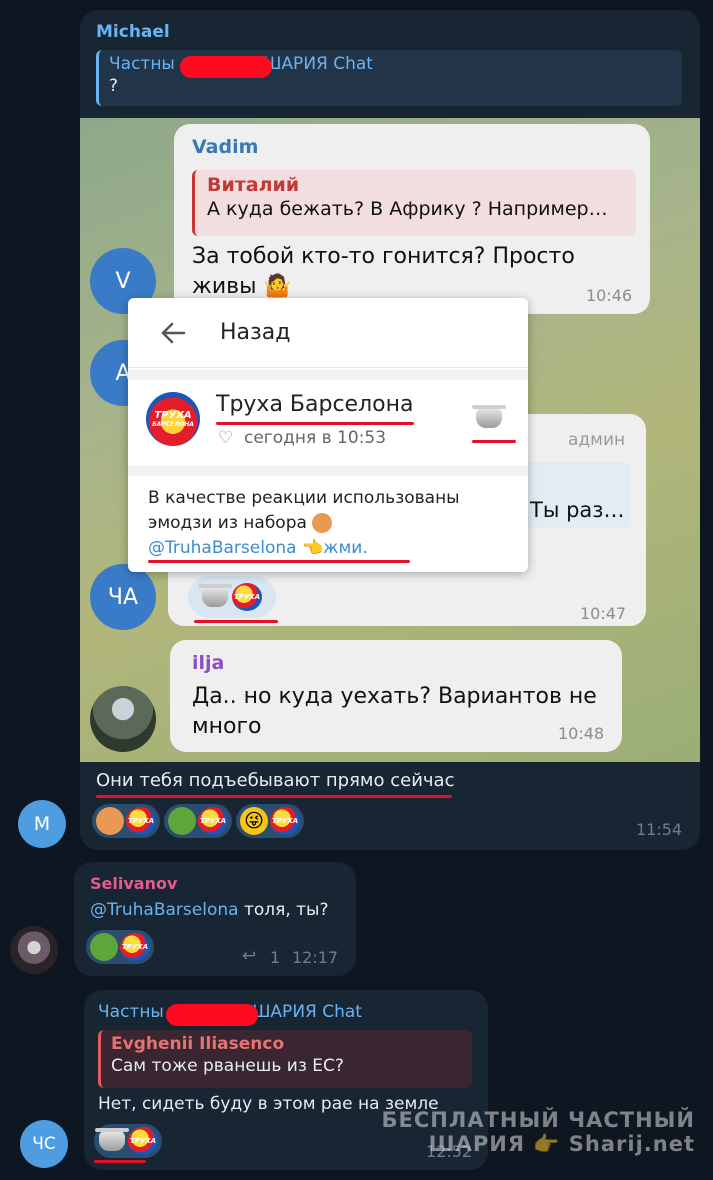 This screenshot has height=1180, width=713. I want to click on desc-line2-text: эмодзи из набора, so click(227, 523).